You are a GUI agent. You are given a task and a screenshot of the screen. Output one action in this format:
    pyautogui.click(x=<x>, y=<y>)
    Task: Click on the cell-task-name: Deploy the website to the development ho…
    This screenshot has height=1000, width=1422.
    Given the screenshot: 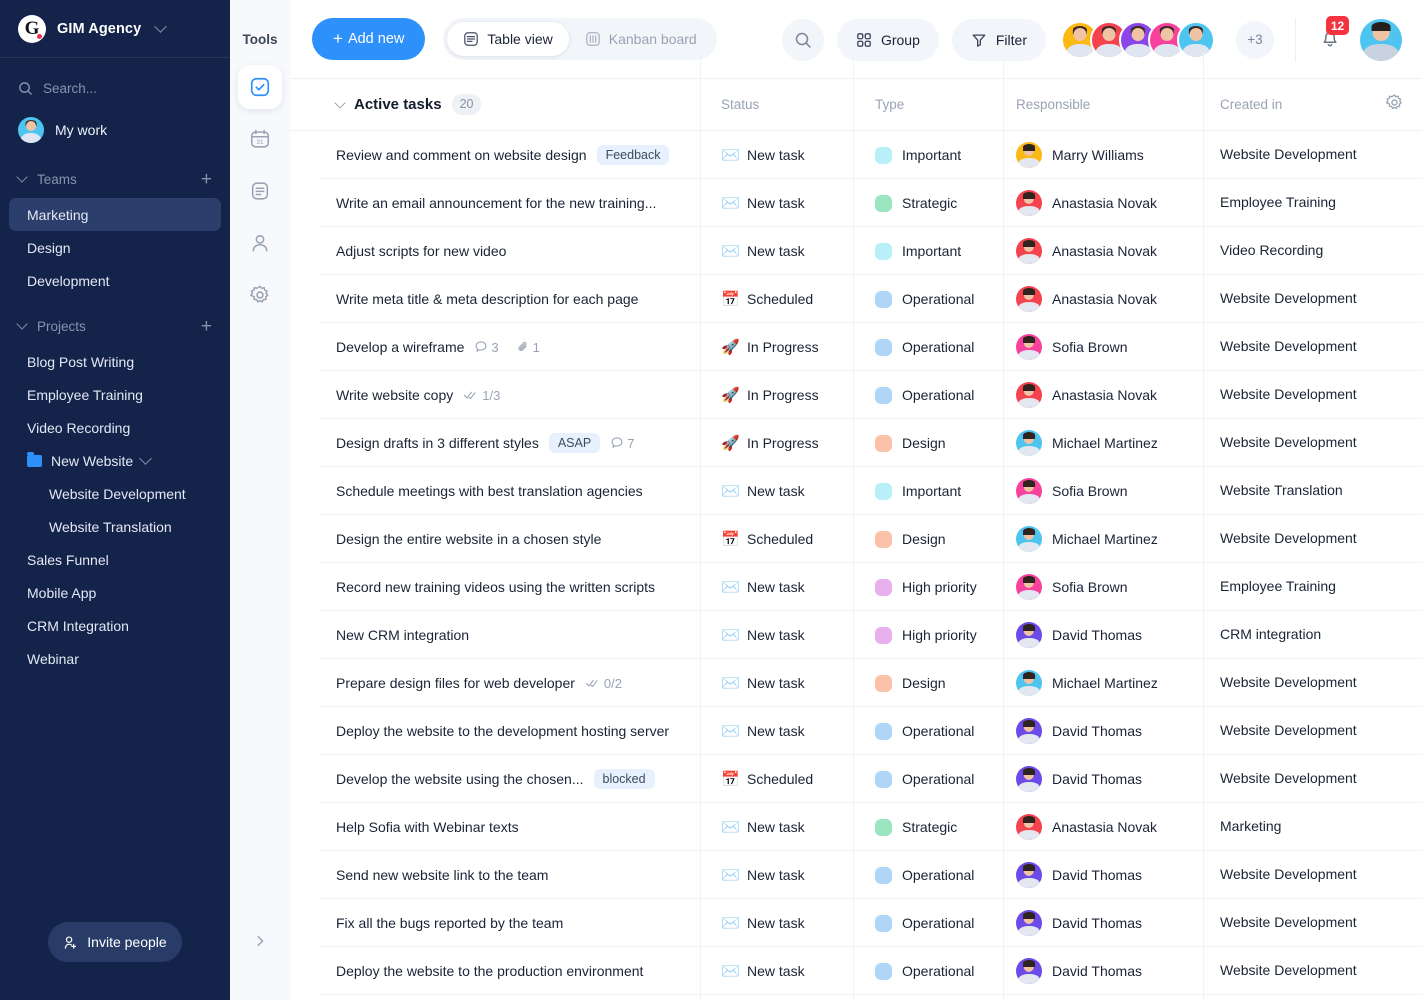 What is the action you would take?
    pyautogui.click(x=495, y=731)
    